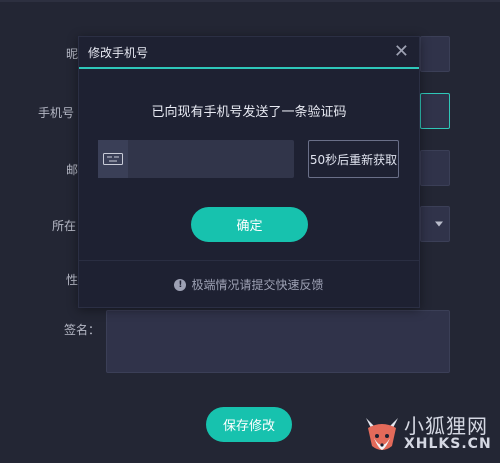 This screenshot has width=500, height=463. I want to click on confirm-button: 确定, so click(249, 224).